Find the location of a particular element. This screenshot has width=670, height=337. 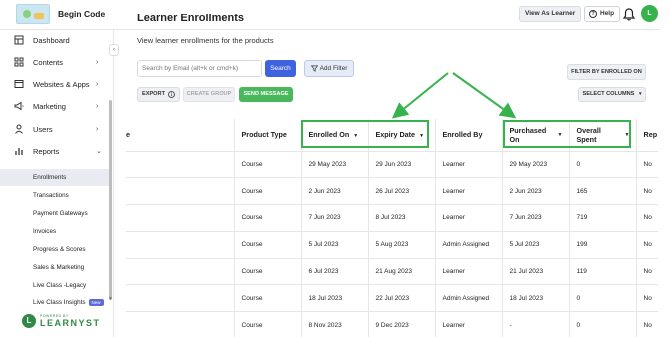

new-badge: New is located at coordinates (96, 302).